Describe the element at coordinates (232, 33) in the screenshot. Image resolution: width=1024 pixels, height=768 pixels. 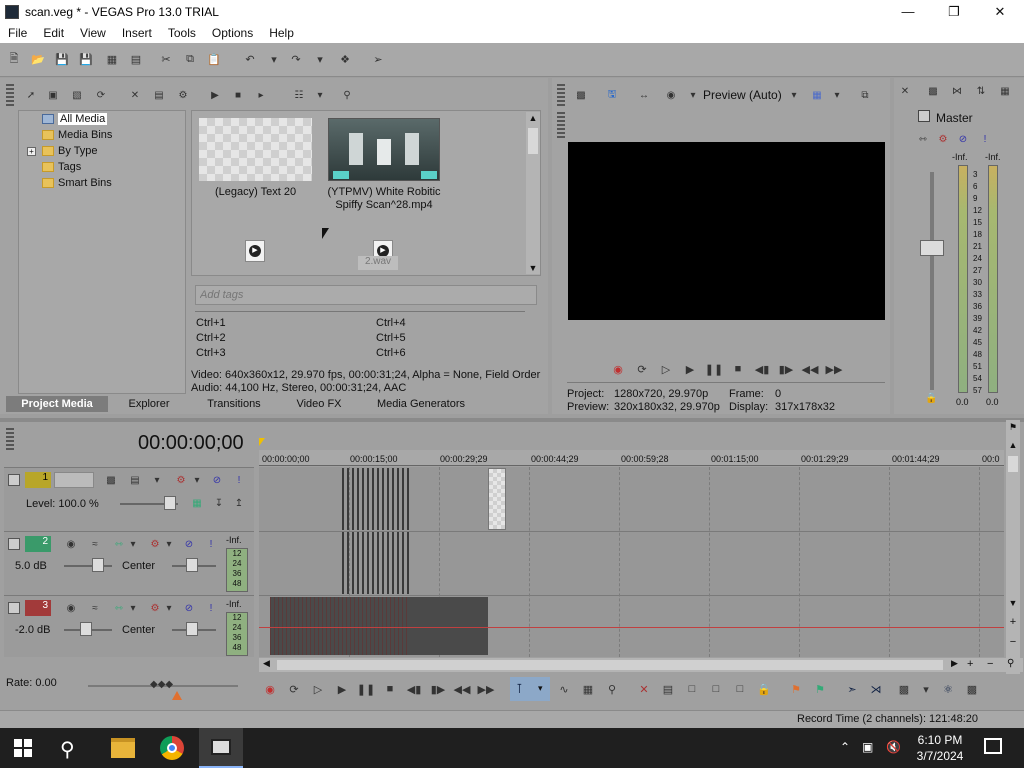
I see `menu-options: Options` at that location.